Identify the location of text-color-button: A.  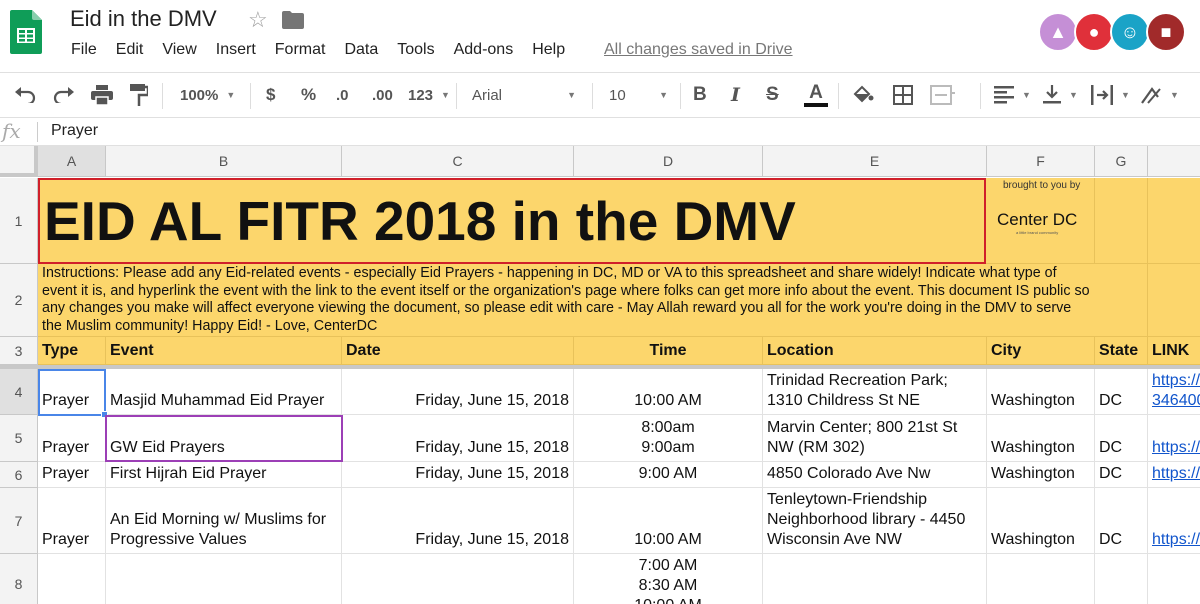
(816, 95).